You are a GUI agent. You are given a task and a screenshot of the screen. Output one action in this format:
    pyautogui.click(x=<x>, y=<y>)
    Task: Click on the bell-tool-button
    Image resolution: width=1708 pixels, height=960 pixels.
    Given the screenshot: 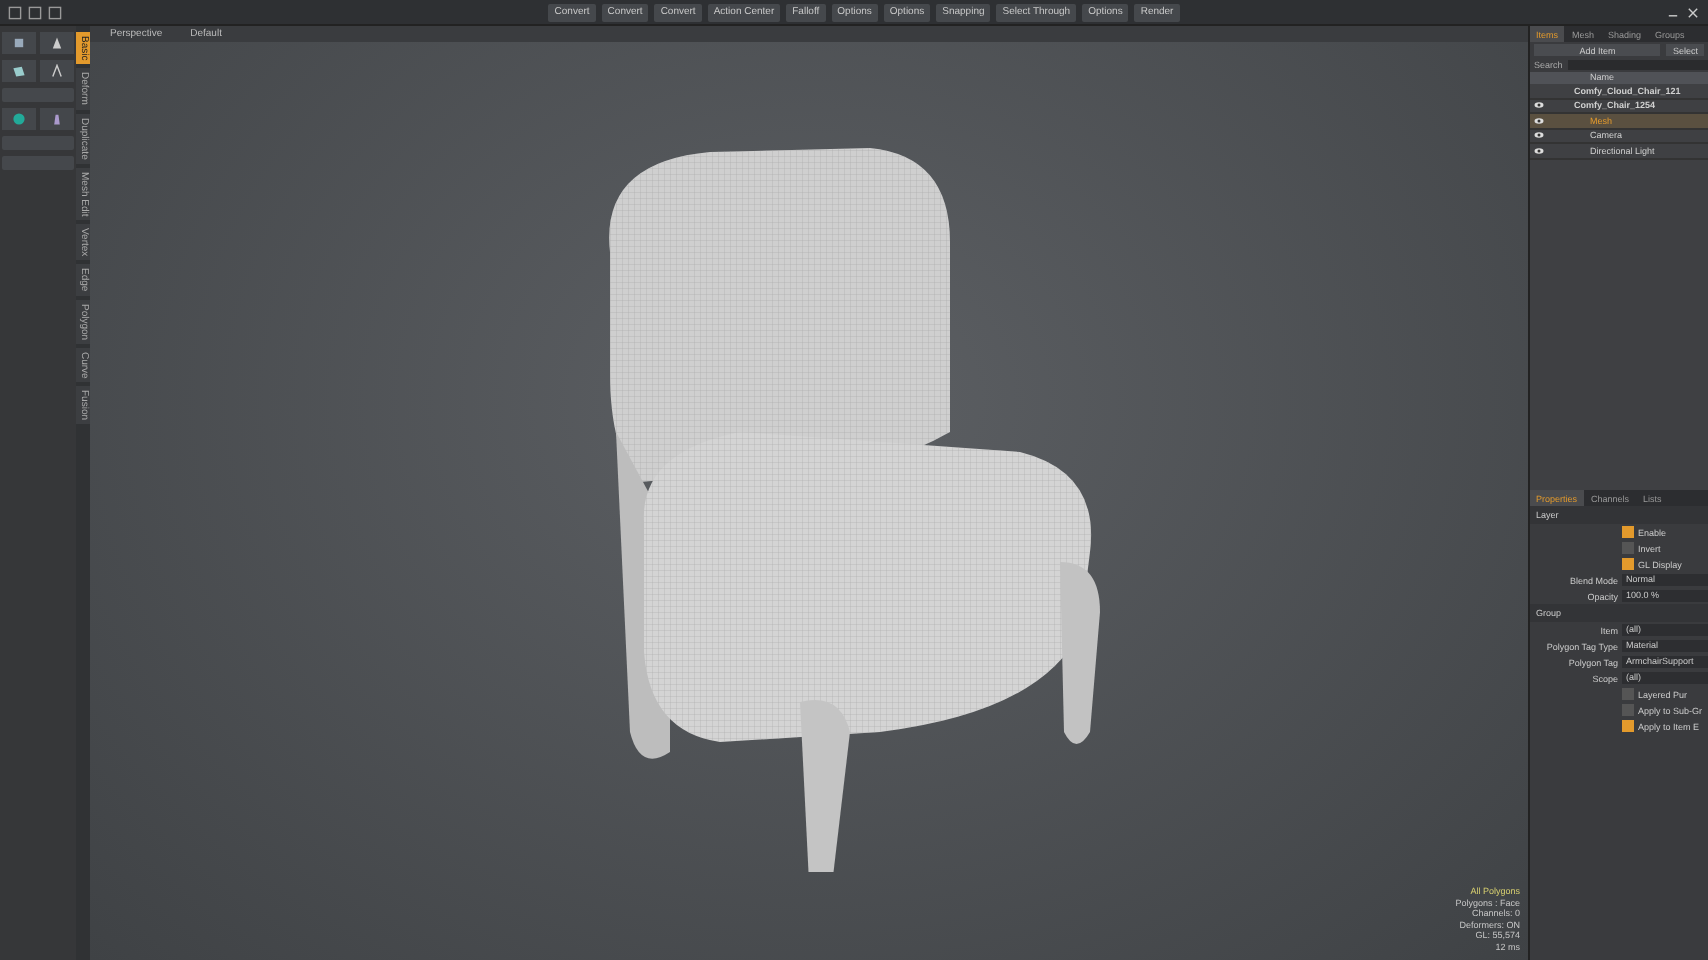 What is the action you would take?
    pyautogui.click(x=57, y=119)
    